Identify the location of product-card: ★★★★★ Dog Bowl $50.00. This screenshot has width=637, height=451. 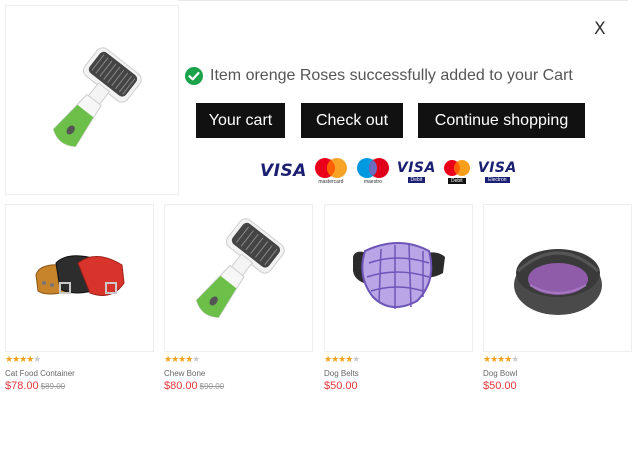
(557, 298).